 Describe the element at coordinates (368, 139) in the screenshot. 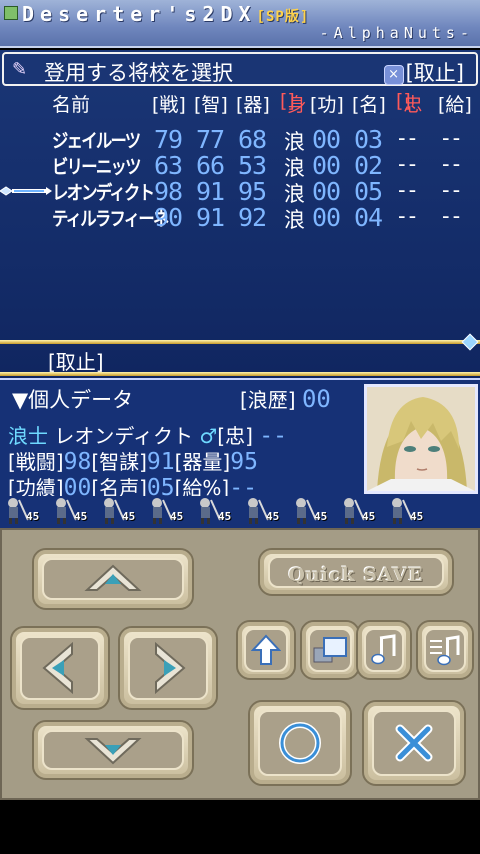

I see `stat-fame: 03` at that location.